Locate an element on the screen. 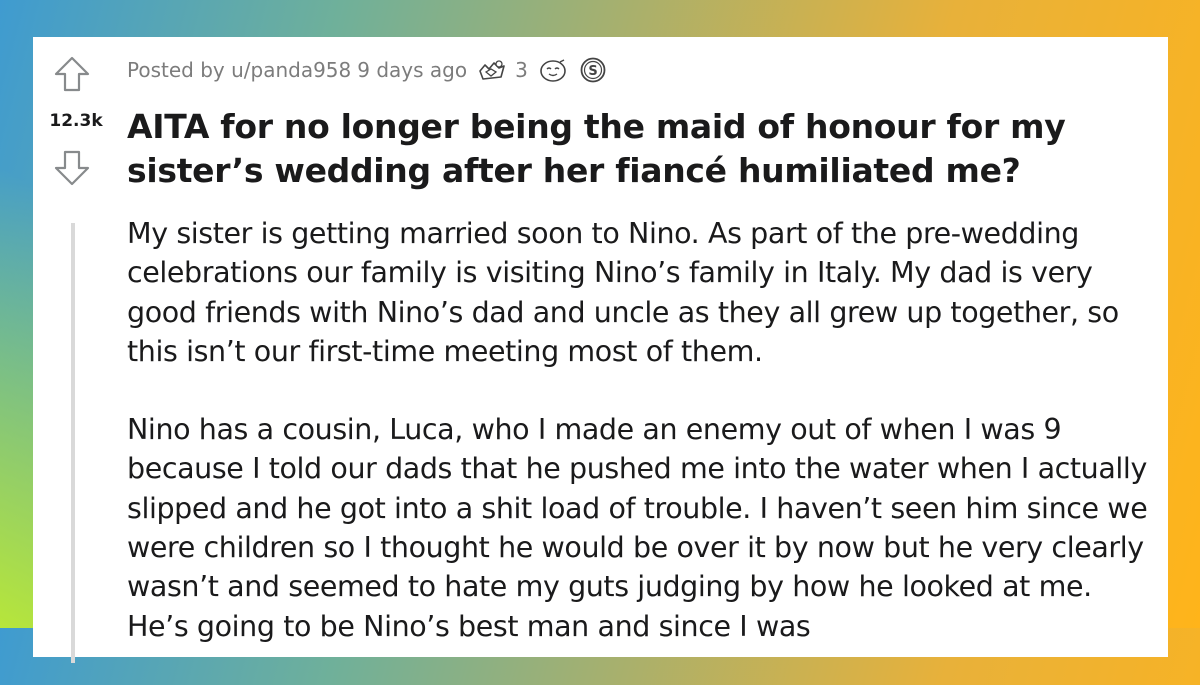  vote-score: 12.3k is located at coordinates (76, 121).